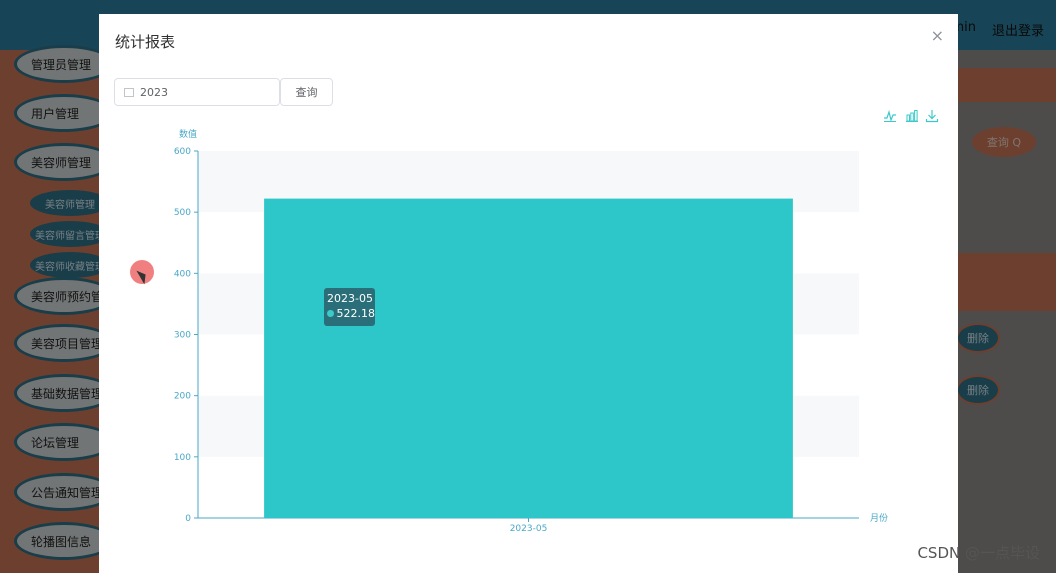  What do you see at coordinates (197, 92) in the screenshot?
I see `year-picker: 2023` at bounding box center [197, 92].